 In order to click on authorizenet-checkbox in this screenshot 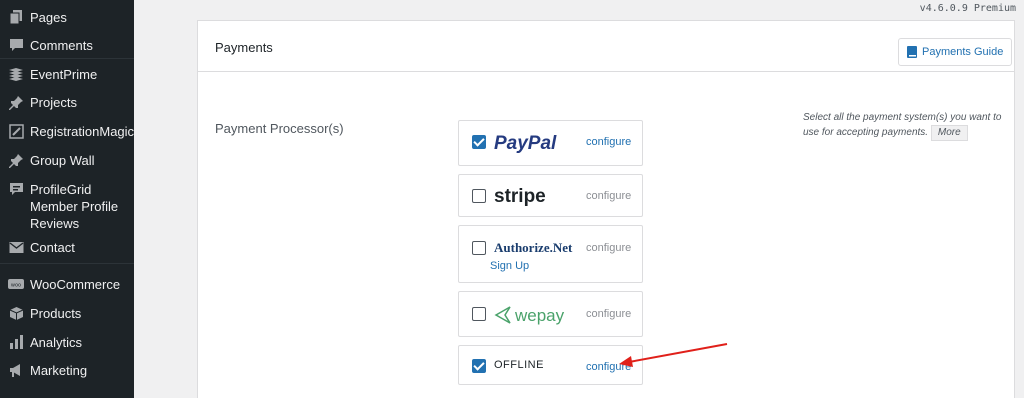, I will do `click(479, 248)`.